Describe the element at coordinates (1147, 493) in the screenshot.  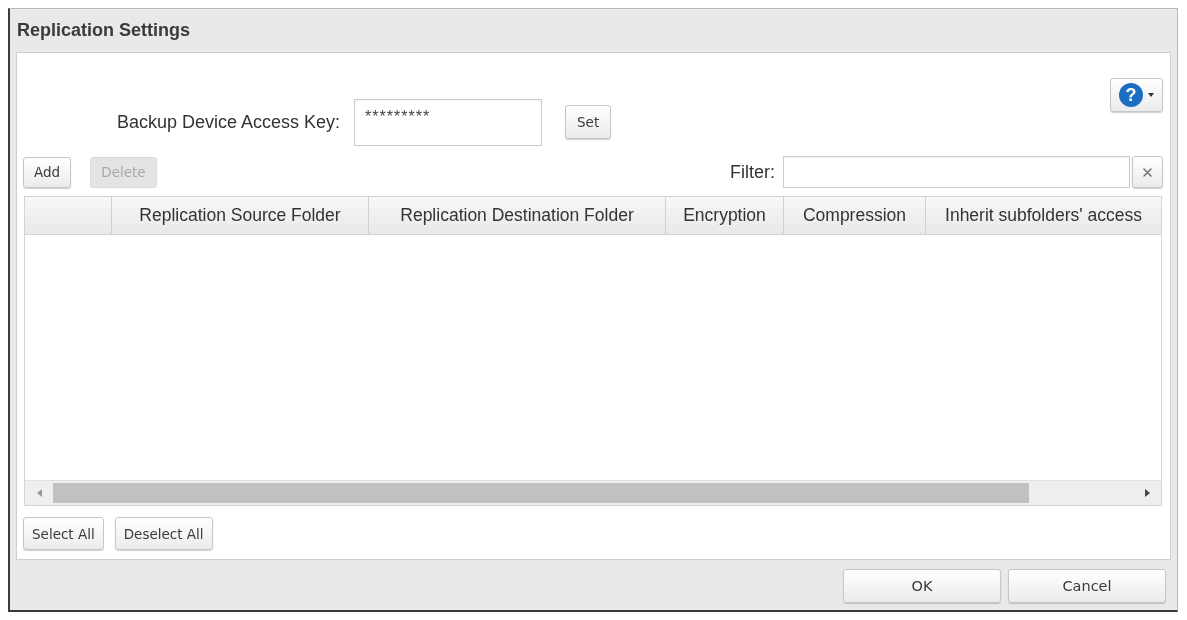
I see `right-arrow-icon` at that location.